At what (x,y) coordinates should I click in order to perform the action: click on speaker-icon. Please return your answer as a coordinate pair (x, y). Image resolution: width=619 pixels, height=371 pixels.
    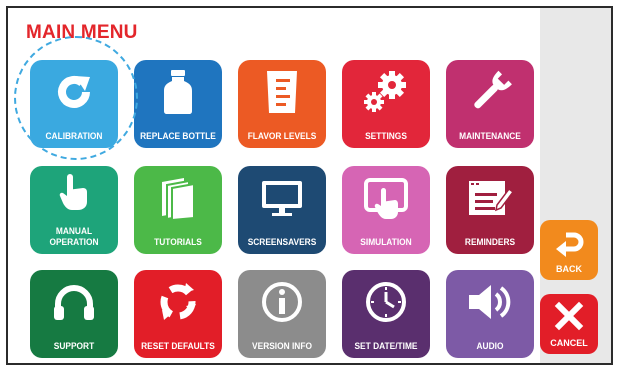
    Looking at the image, I should click on (490, 302).